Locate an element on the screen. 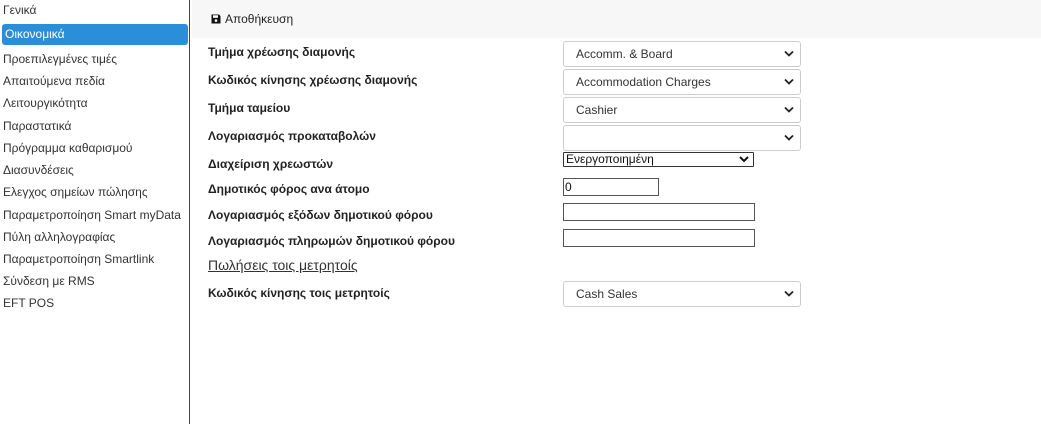 The image size is (1041, 424). save-button-label: Αποθήκευση is located at coordinates (259, 19).